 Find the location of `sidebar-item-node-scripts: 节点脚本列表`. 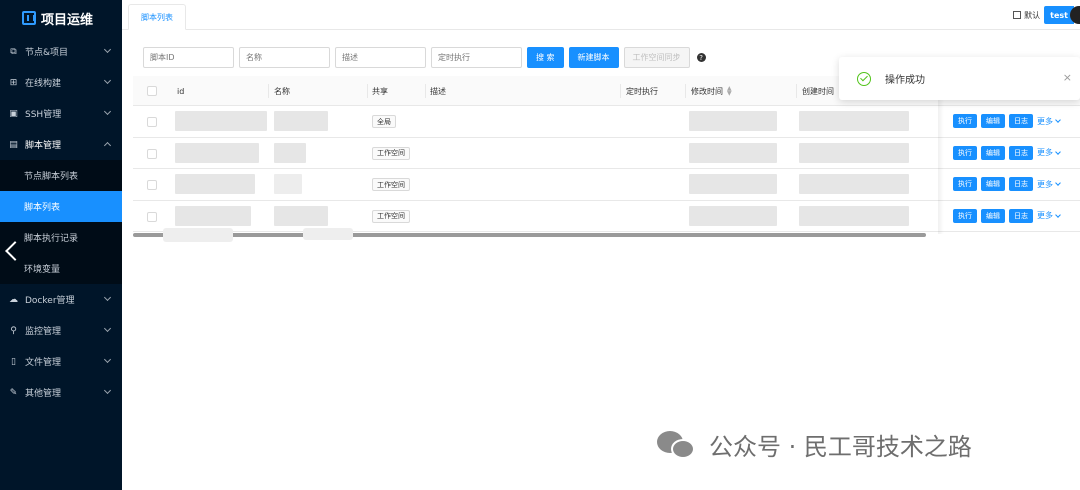

sidebar-item-node-scripts: 节点脚本列表 is located at coordinates (61, 175).